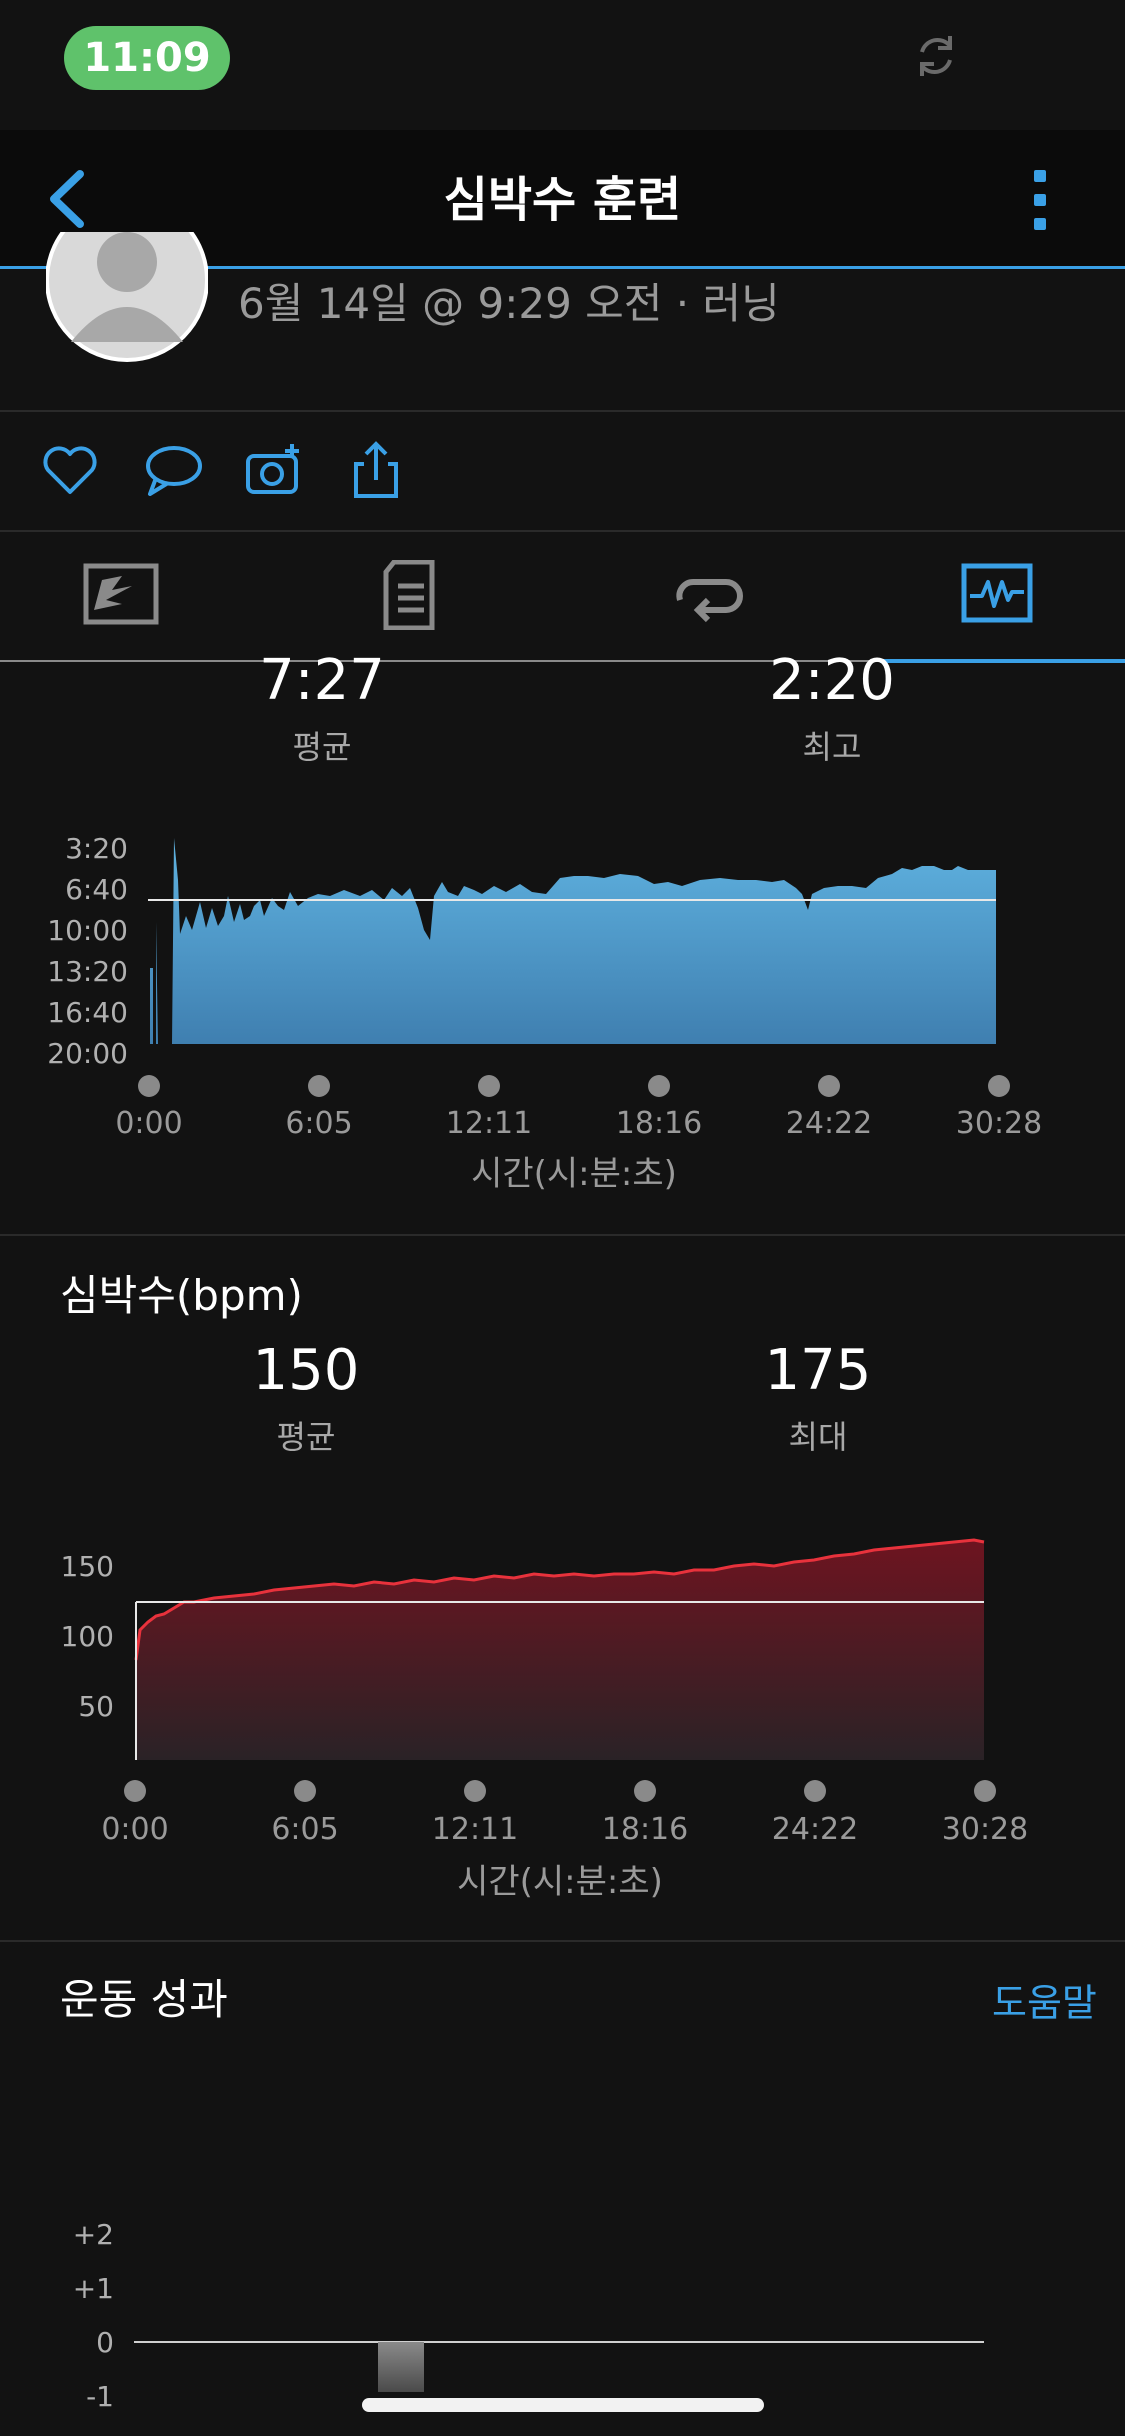 This screenshot has height=2436, width=1125. Describe the element at coordinates (96, 848) in the screenshot. I see `pace-y-tick: 3:20` at that location.